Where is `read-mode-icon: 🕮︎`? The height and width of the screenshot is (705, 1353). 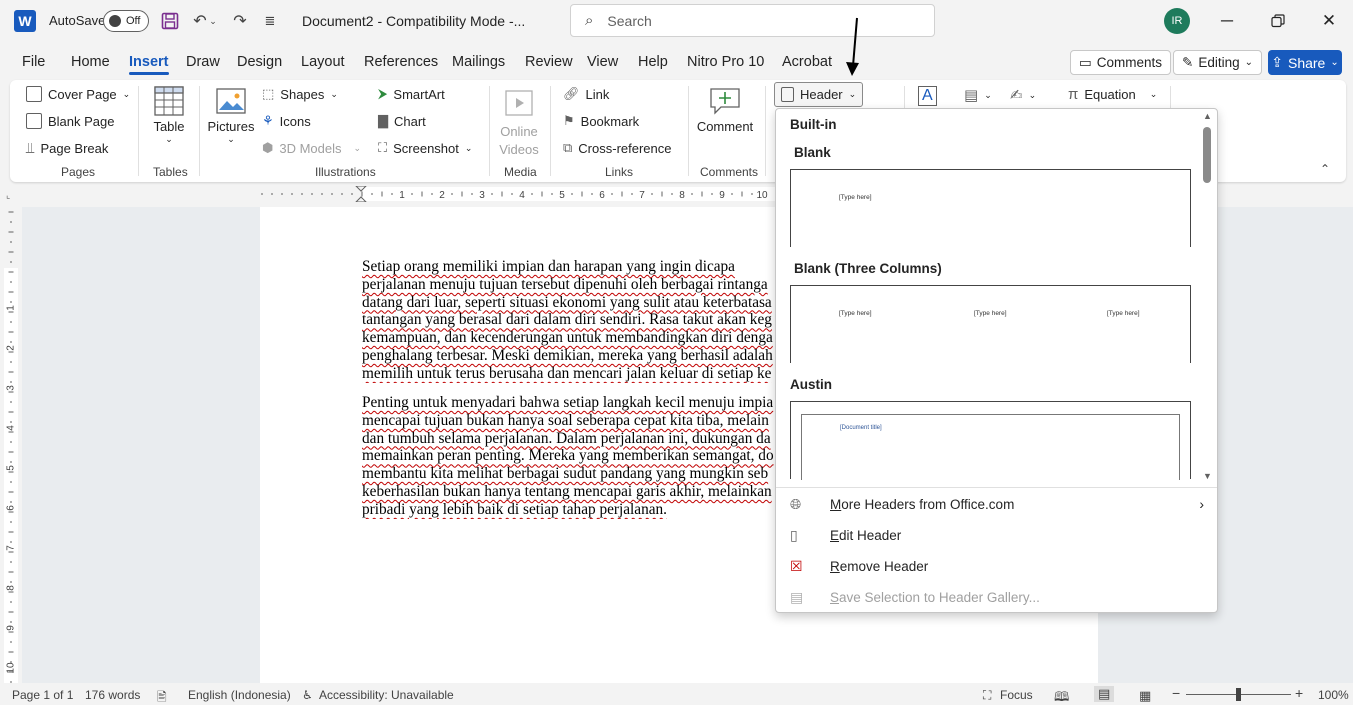
read-mode-icon: 🕮︎ is located at coordinates (1061, 696).